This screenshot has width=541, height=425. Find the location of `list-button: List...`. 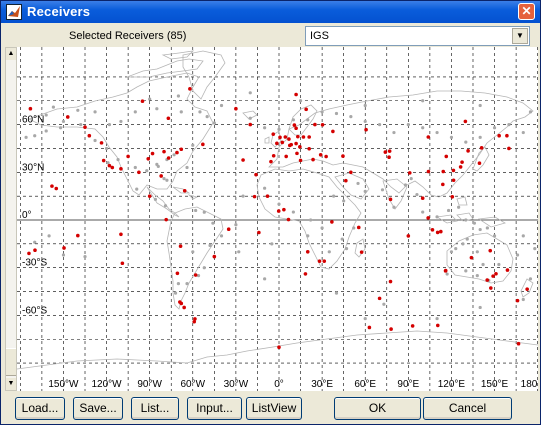

list-button: List... is located at coordinates (155, 408).